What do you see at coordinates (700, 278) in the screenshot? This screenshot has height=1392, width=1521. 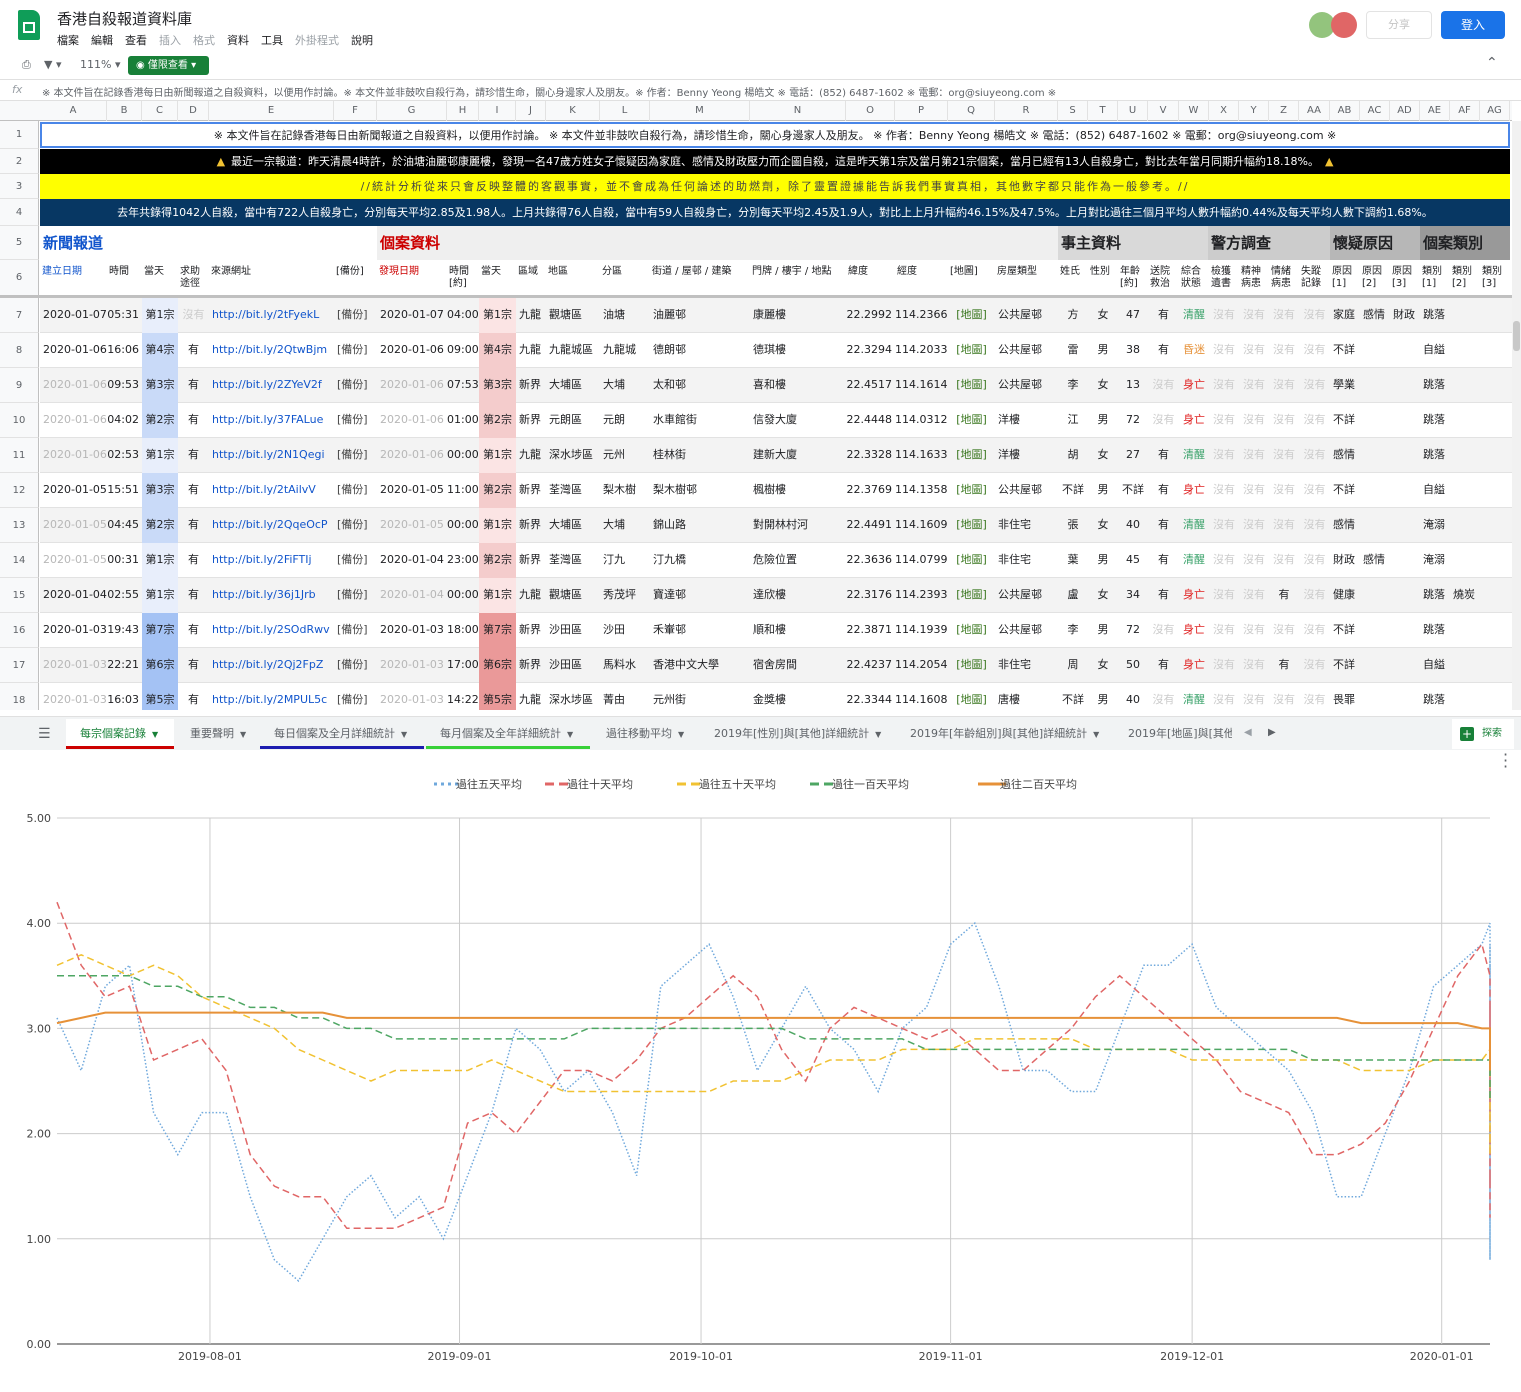 I see `column-title: 街道 / 屋邨 / 建築` at bounding box center [700, 278].